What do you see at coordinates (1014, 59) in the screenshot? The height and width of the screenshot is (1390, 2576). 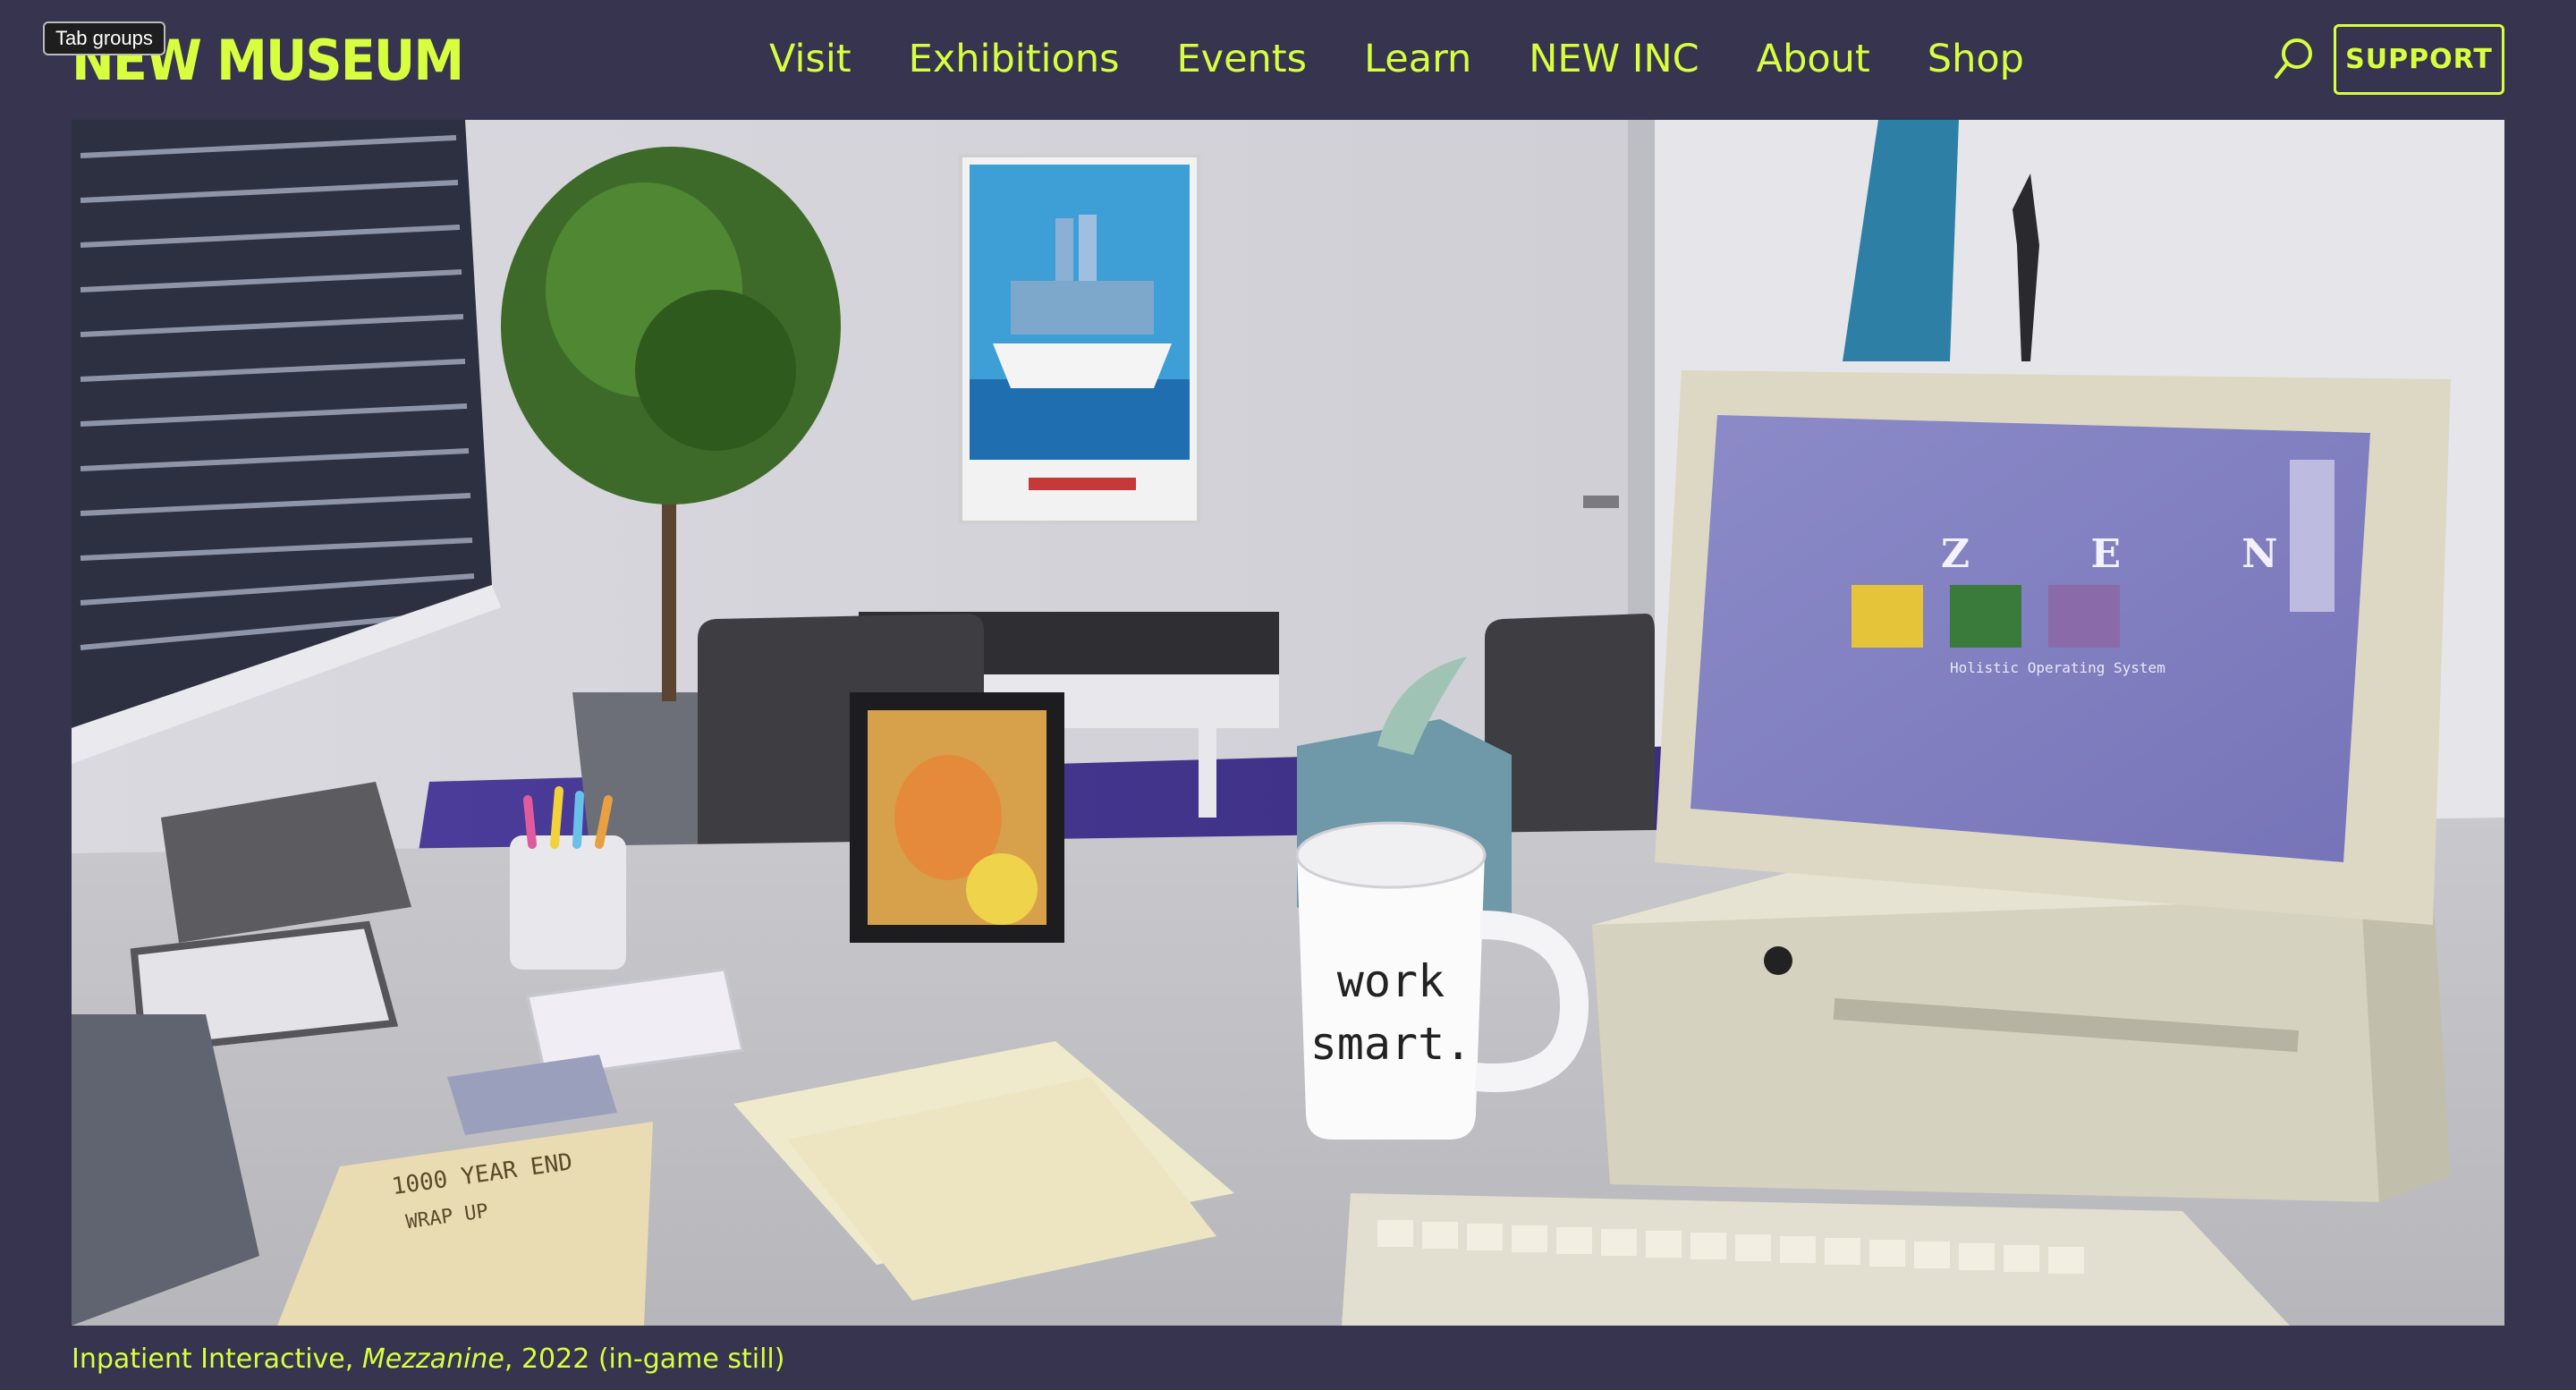 I see `nav-exhibitions: Exhibitions` at bounding box center [1014, 59].